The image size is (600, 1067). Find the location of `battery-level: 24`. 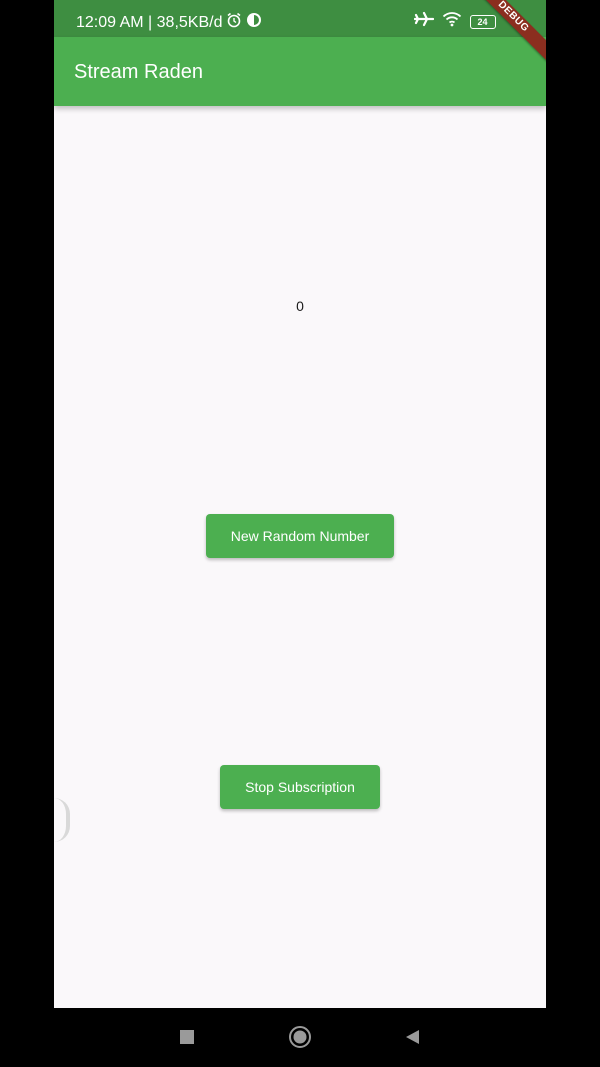

battery-level: 24 is located at coordinates (482, 21).